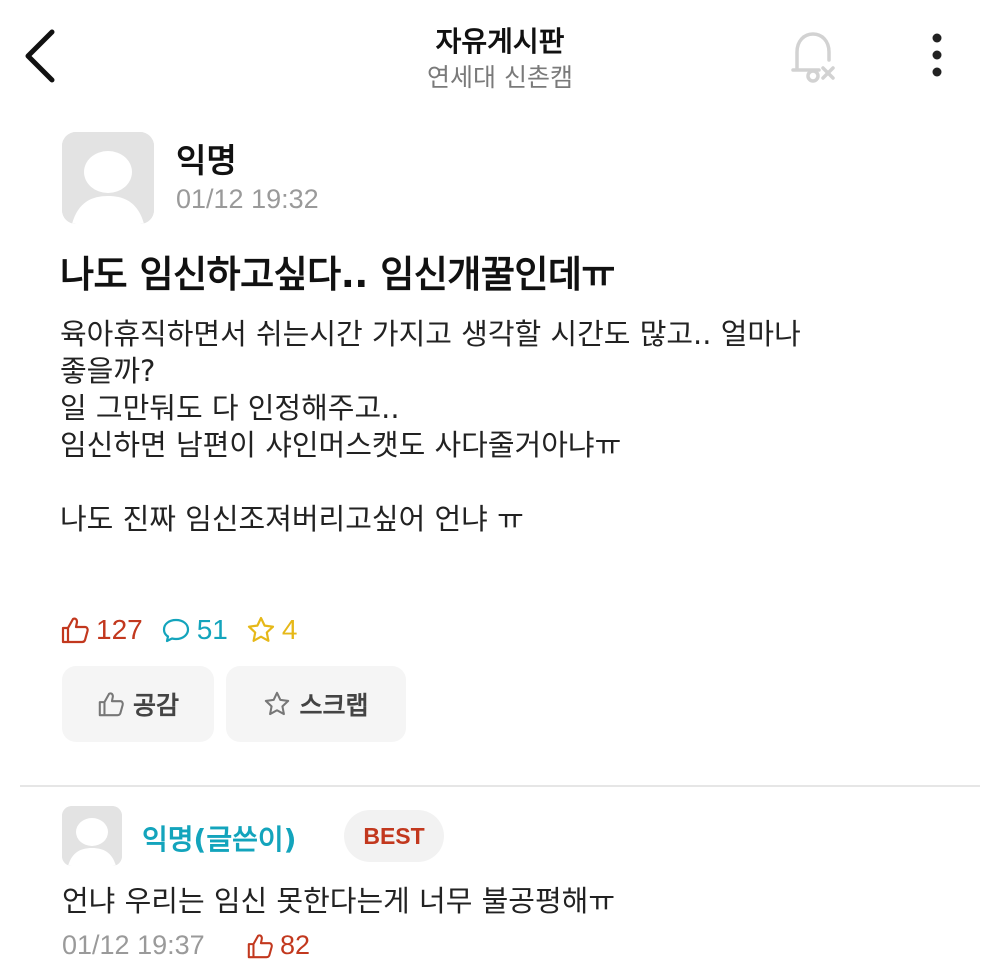 This screenshot has width=1000, height=980. I want to click on comment-timestamp: 01/12 19:37, so click(133, 945).